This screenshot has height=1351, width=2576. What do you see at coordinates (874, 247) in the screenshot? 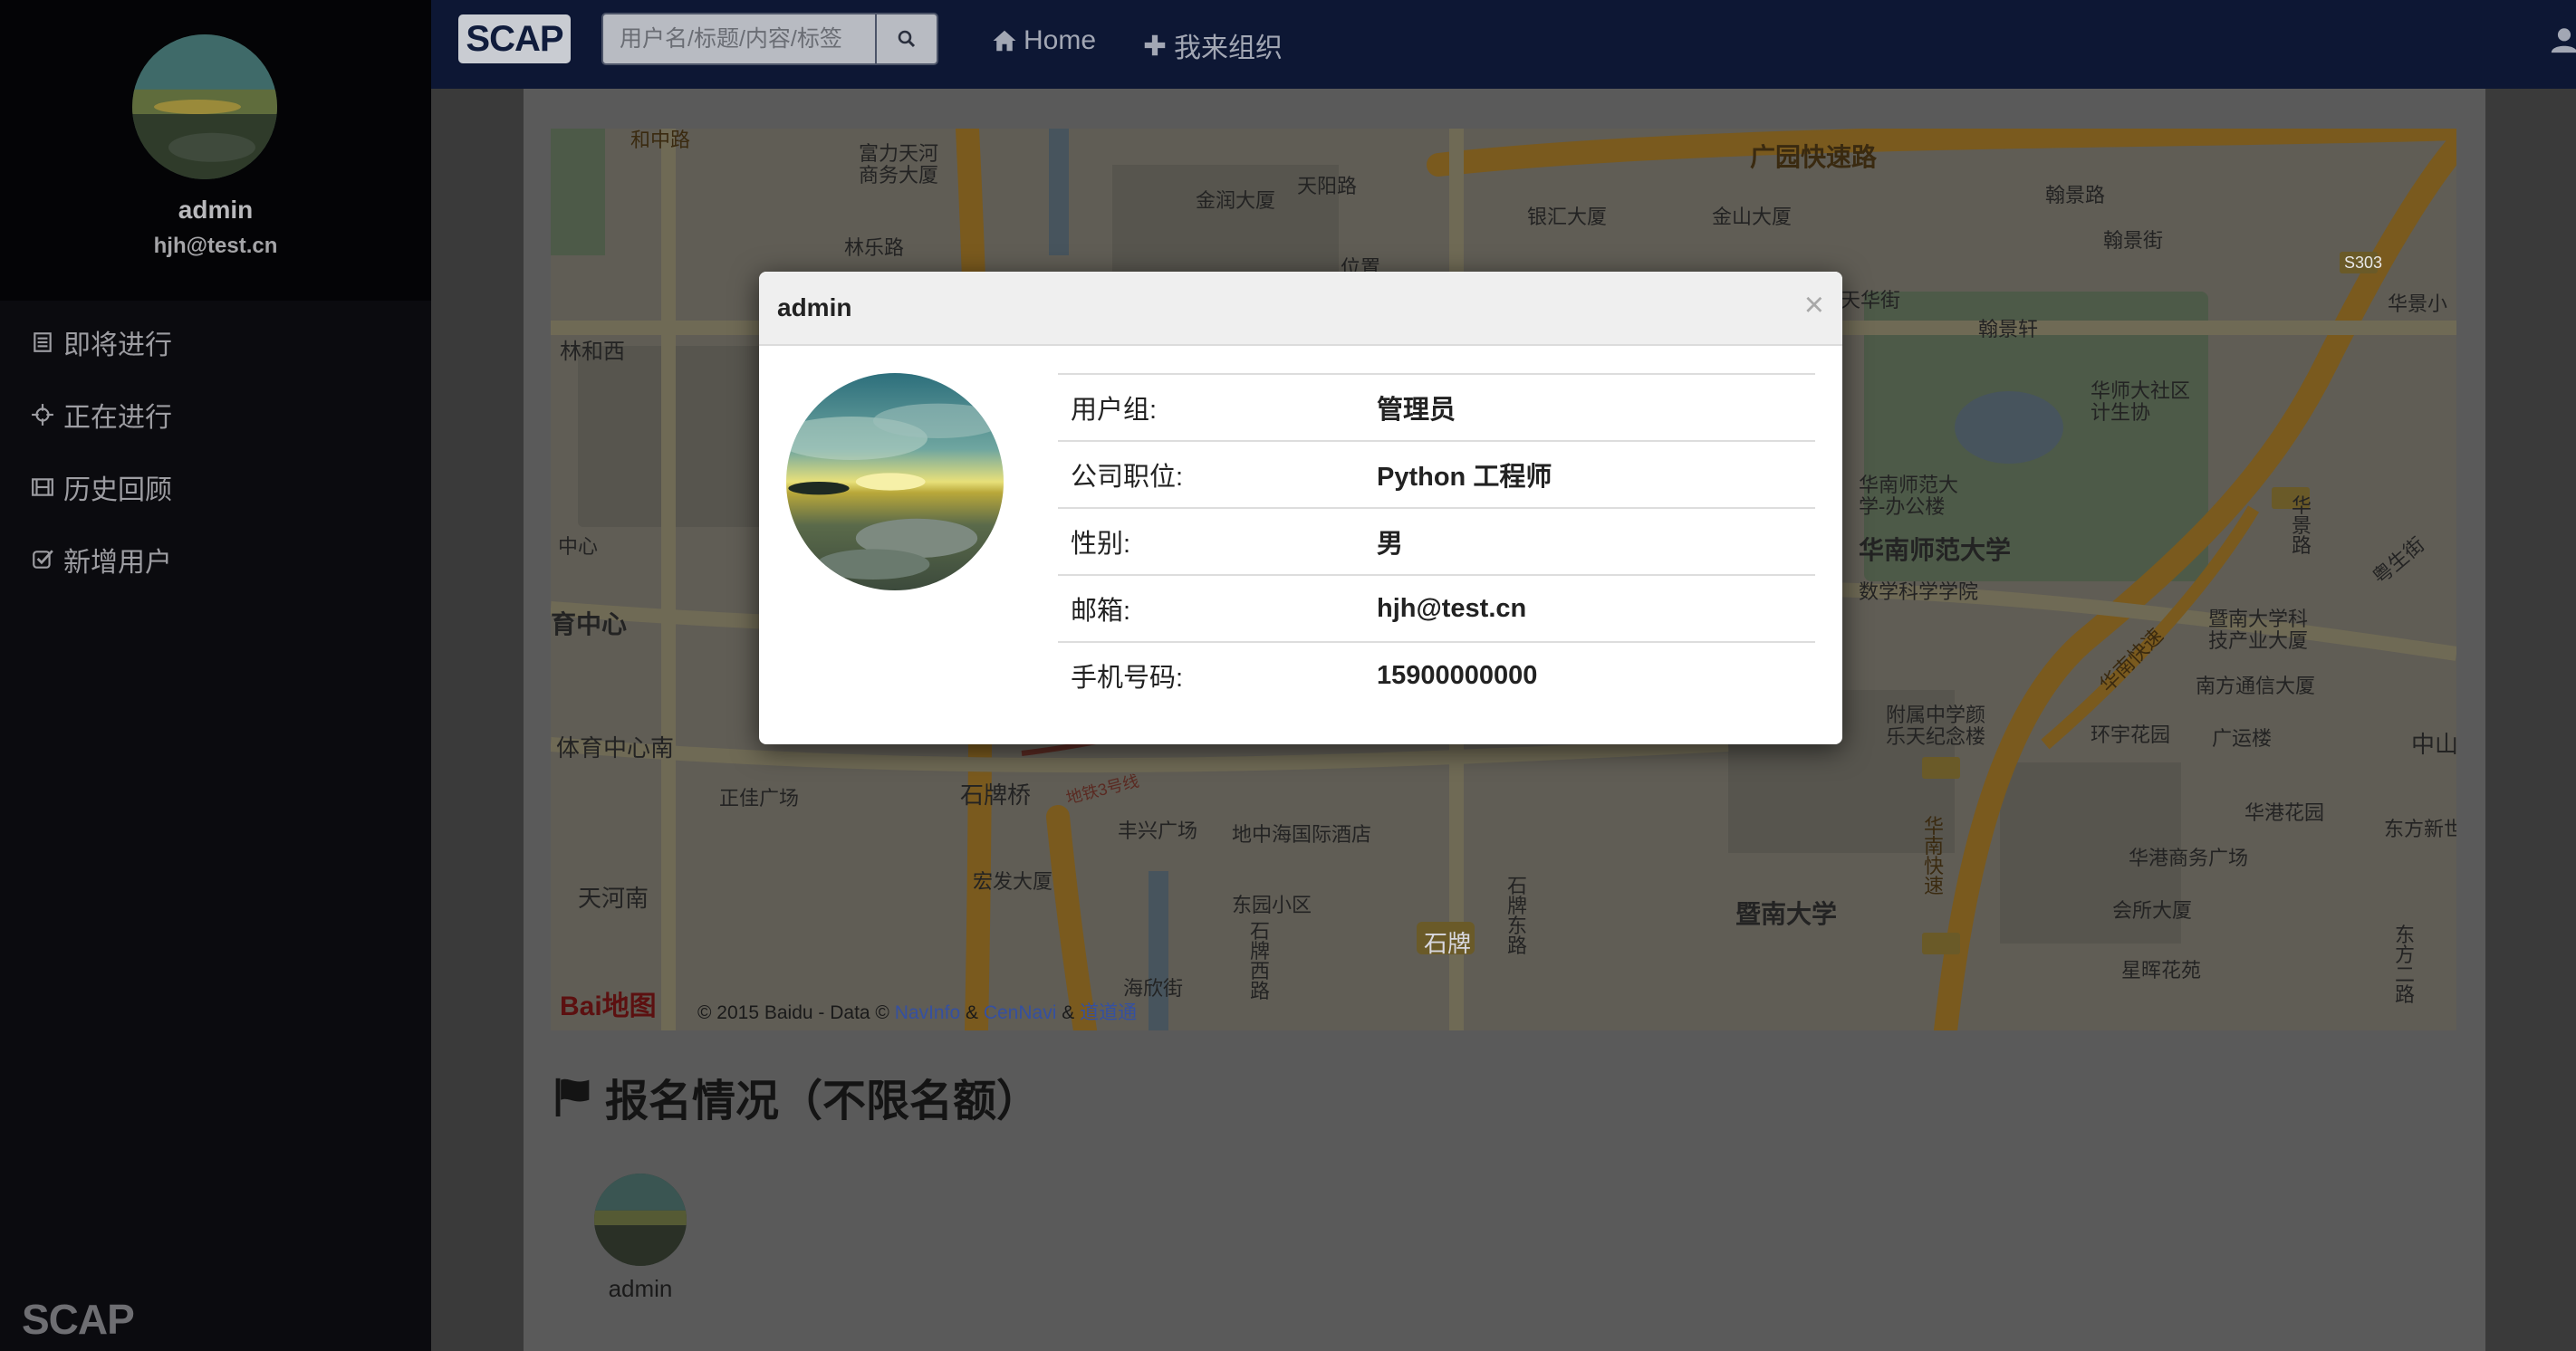
I see `map-label: 林乐路` at bounding box center [874, 247].